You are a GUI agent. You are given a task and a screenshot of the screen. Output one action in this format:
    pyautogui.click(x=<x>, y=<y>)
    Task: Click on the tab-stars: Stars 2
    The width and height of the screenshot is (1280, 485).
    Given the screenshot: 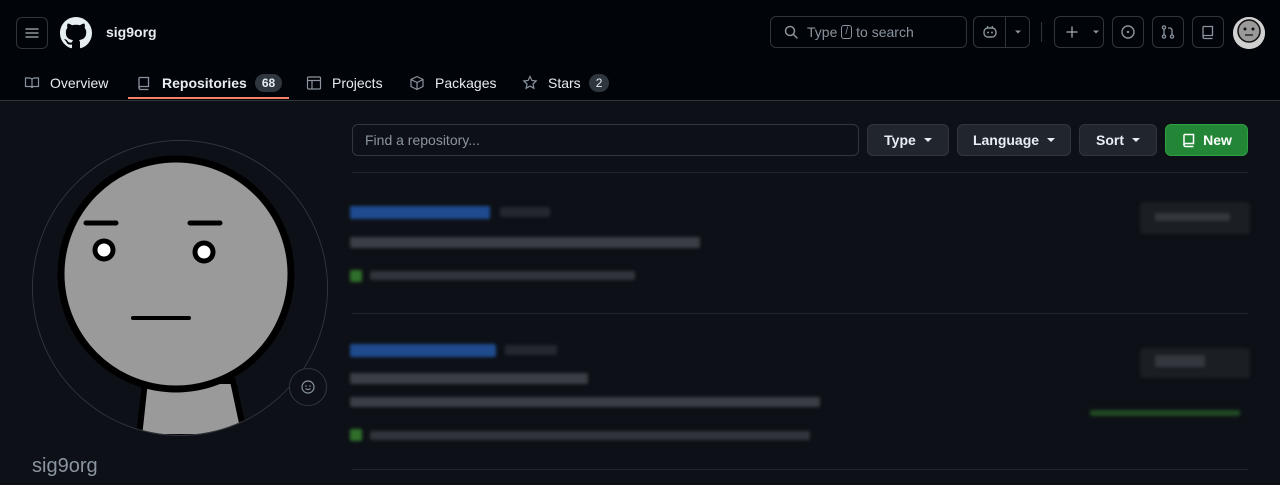 What is the action you would take?
    pyautogui.click(x=566, y=82)
    